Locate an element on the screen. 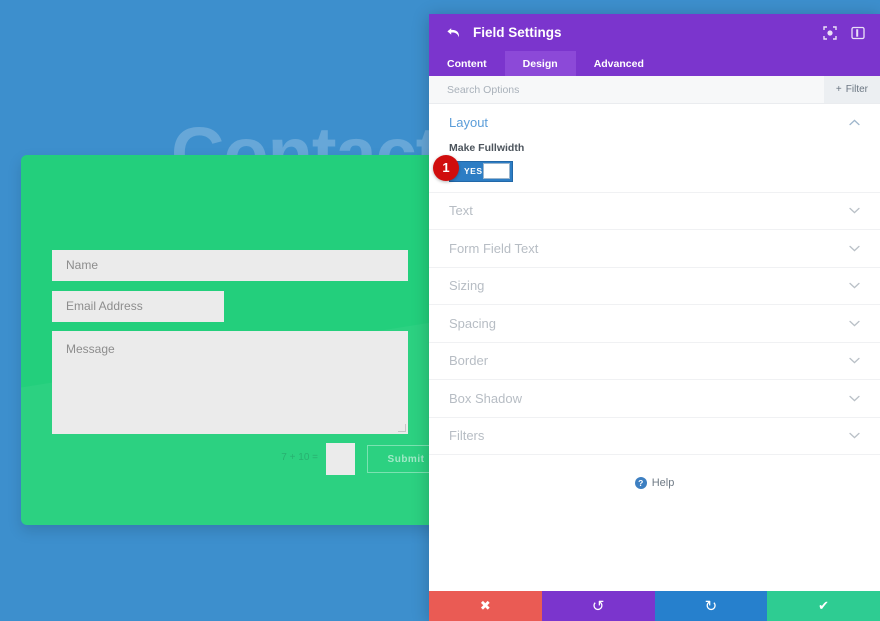 This screenshot has width=880, height=621. section-text: Text is located at coordinates (654, 211).